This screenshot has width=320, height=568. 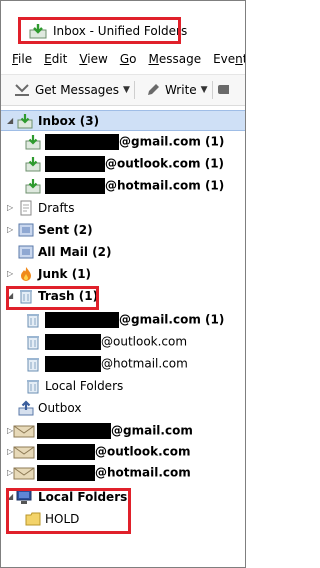 I want to click on collapse-icon: ◢, so click(x=11, y=121).